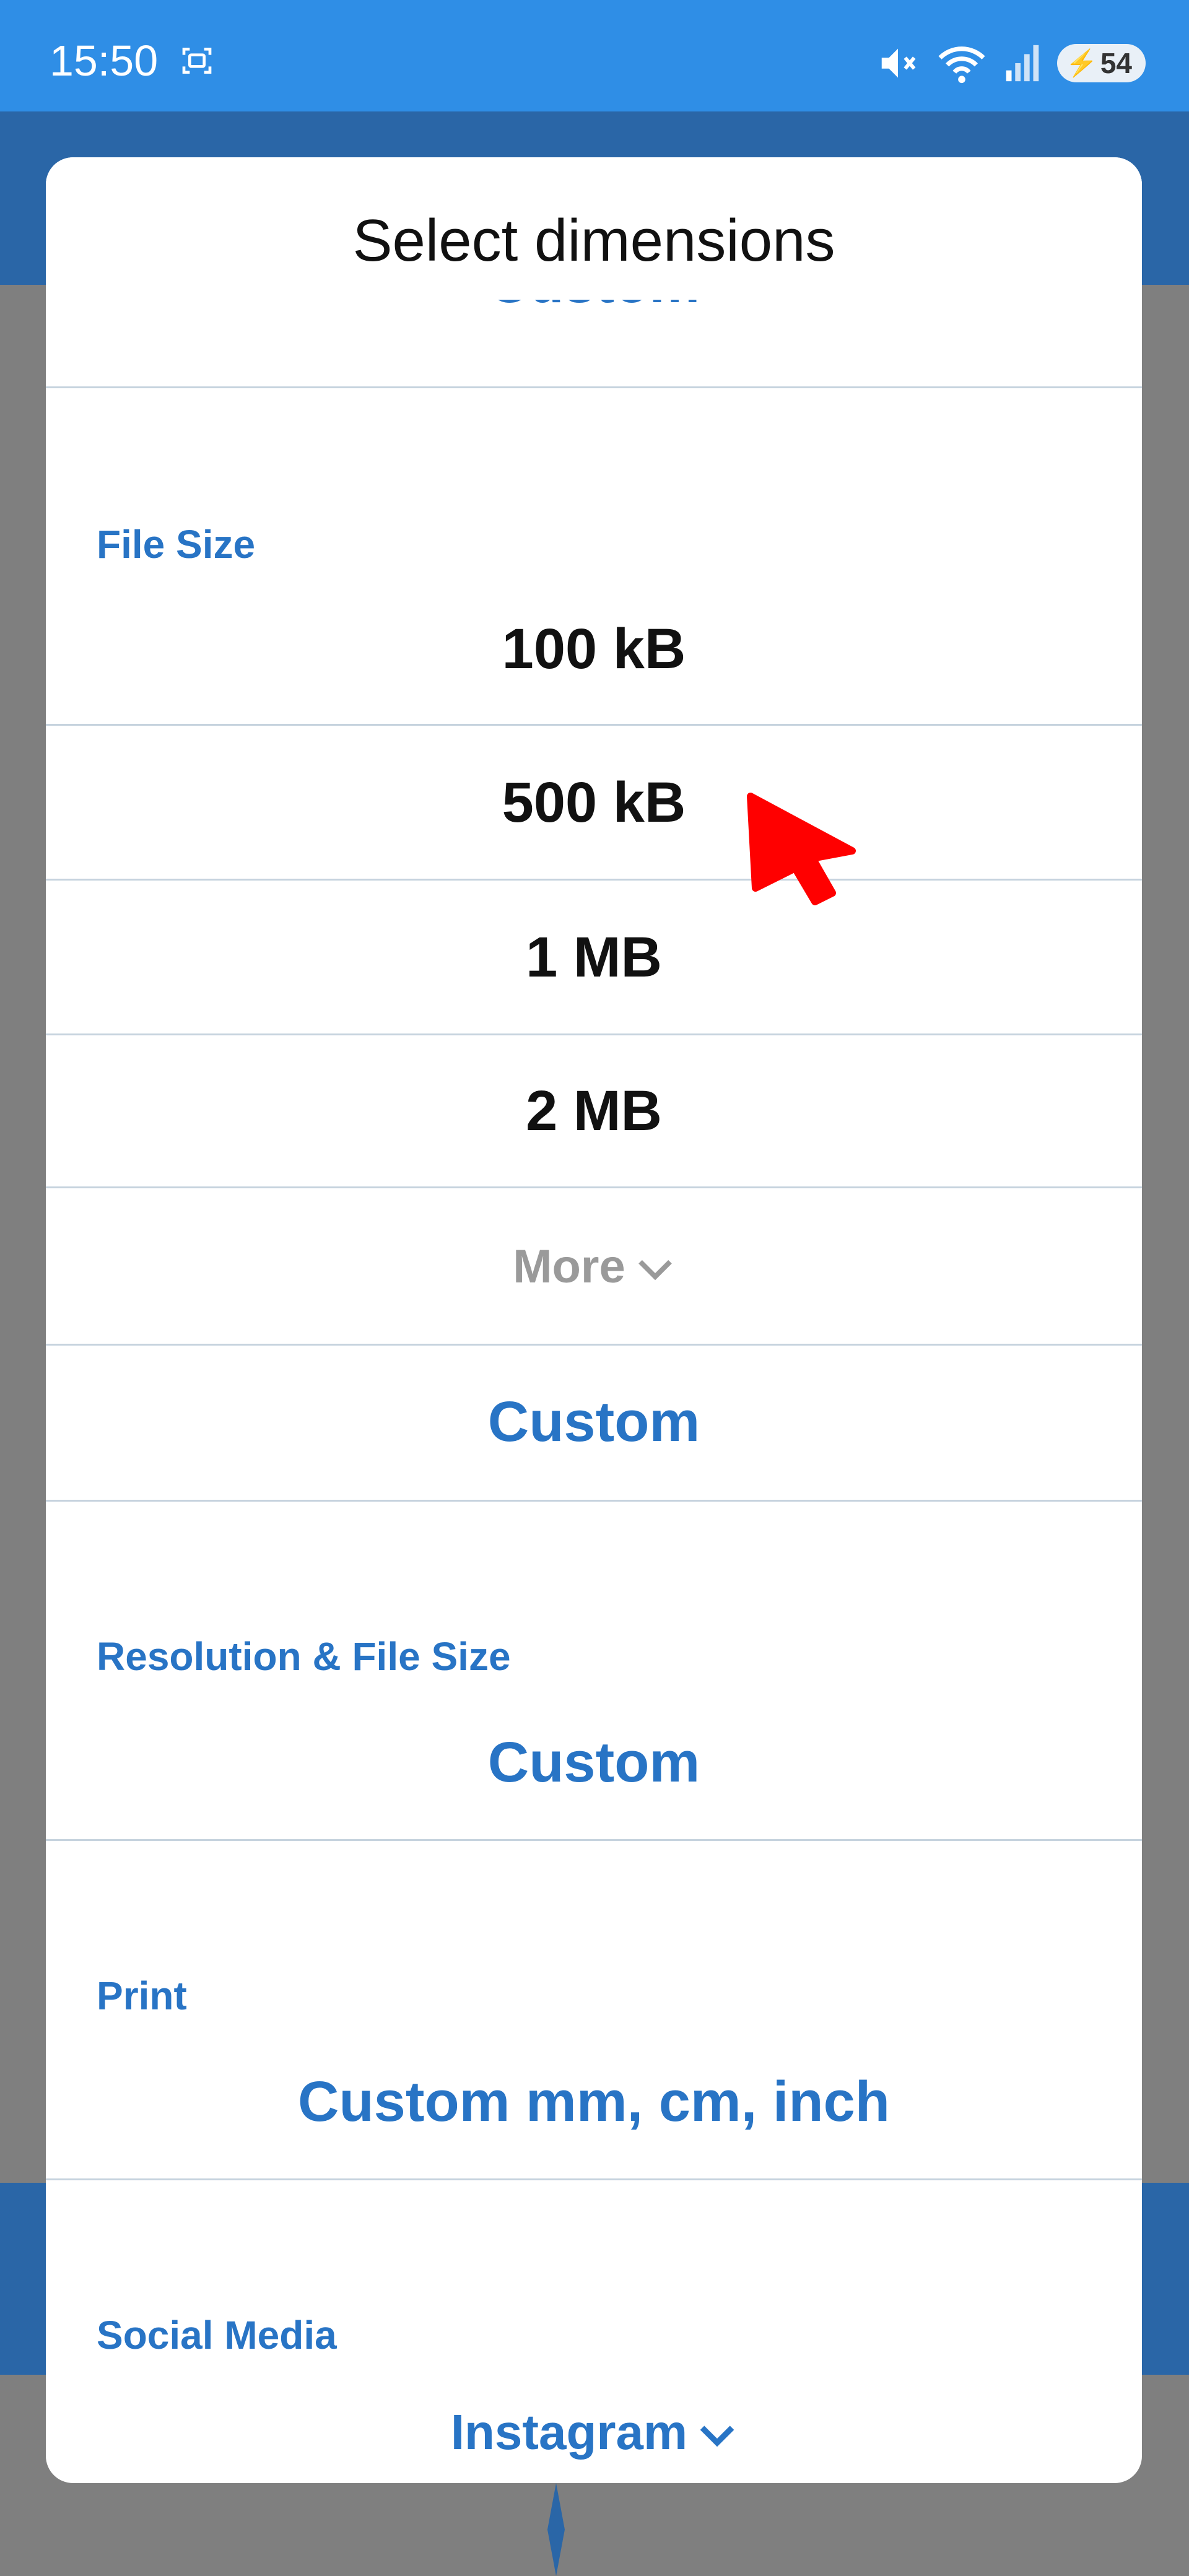 This screenshot has width=1189, height=2576. What do you see at coordinates (961, 65) in the screenshot?
I see `wifi-icon` at bounding box center [961, 65].